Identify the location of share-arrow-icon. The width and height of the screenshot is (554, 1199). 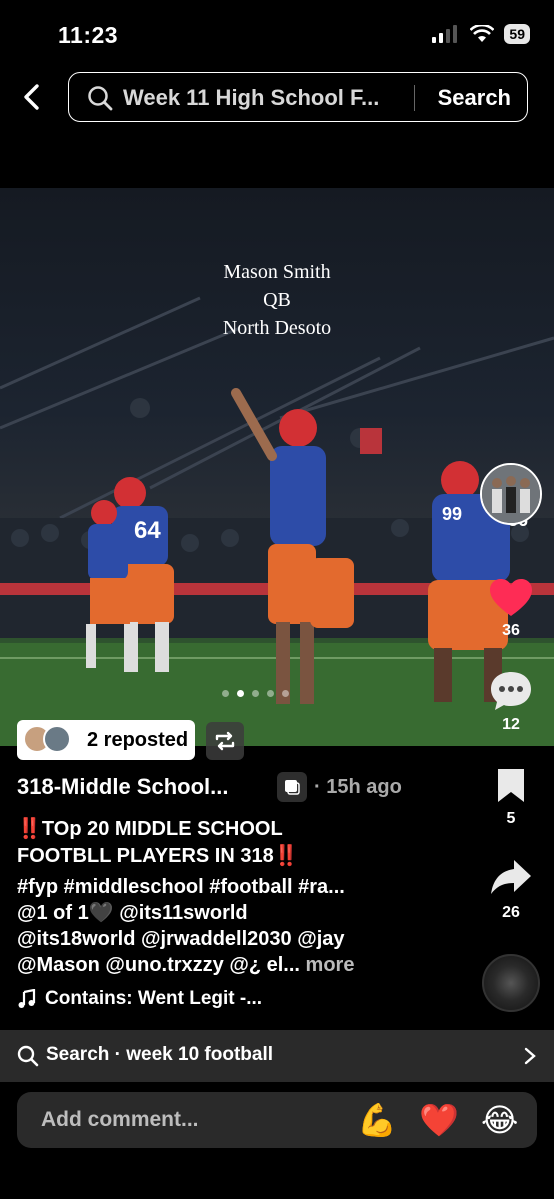
(511, 877).